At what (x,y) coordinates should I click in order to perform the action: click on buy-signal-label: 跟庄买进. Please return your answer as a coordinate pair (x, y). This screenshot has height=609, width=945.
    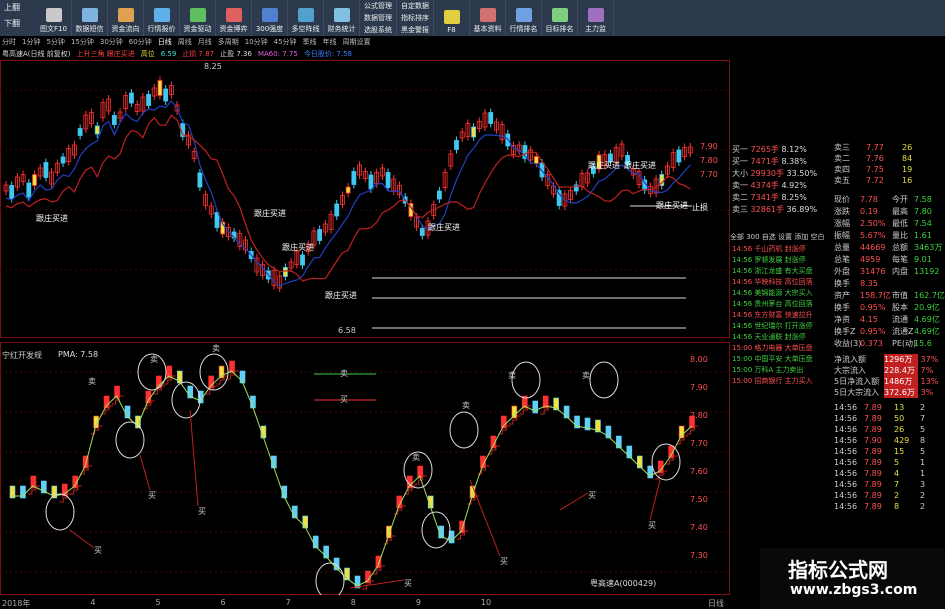
    Looking at the image, I should click on (52, 218).